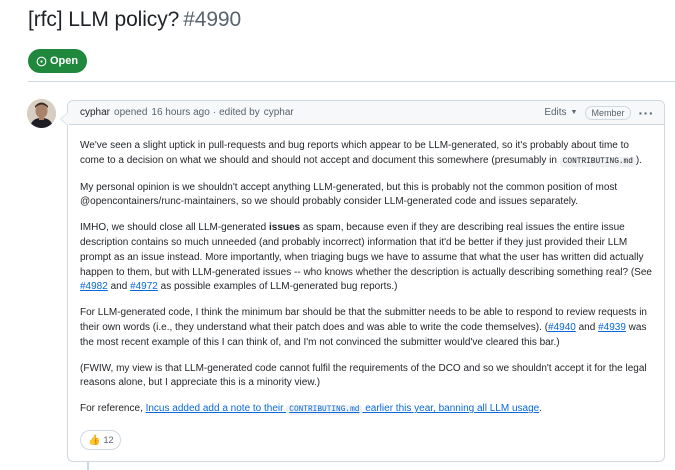 The image size is (675, 470). I want to click on thumbs-up-icon: 👍, so click(94, 440).